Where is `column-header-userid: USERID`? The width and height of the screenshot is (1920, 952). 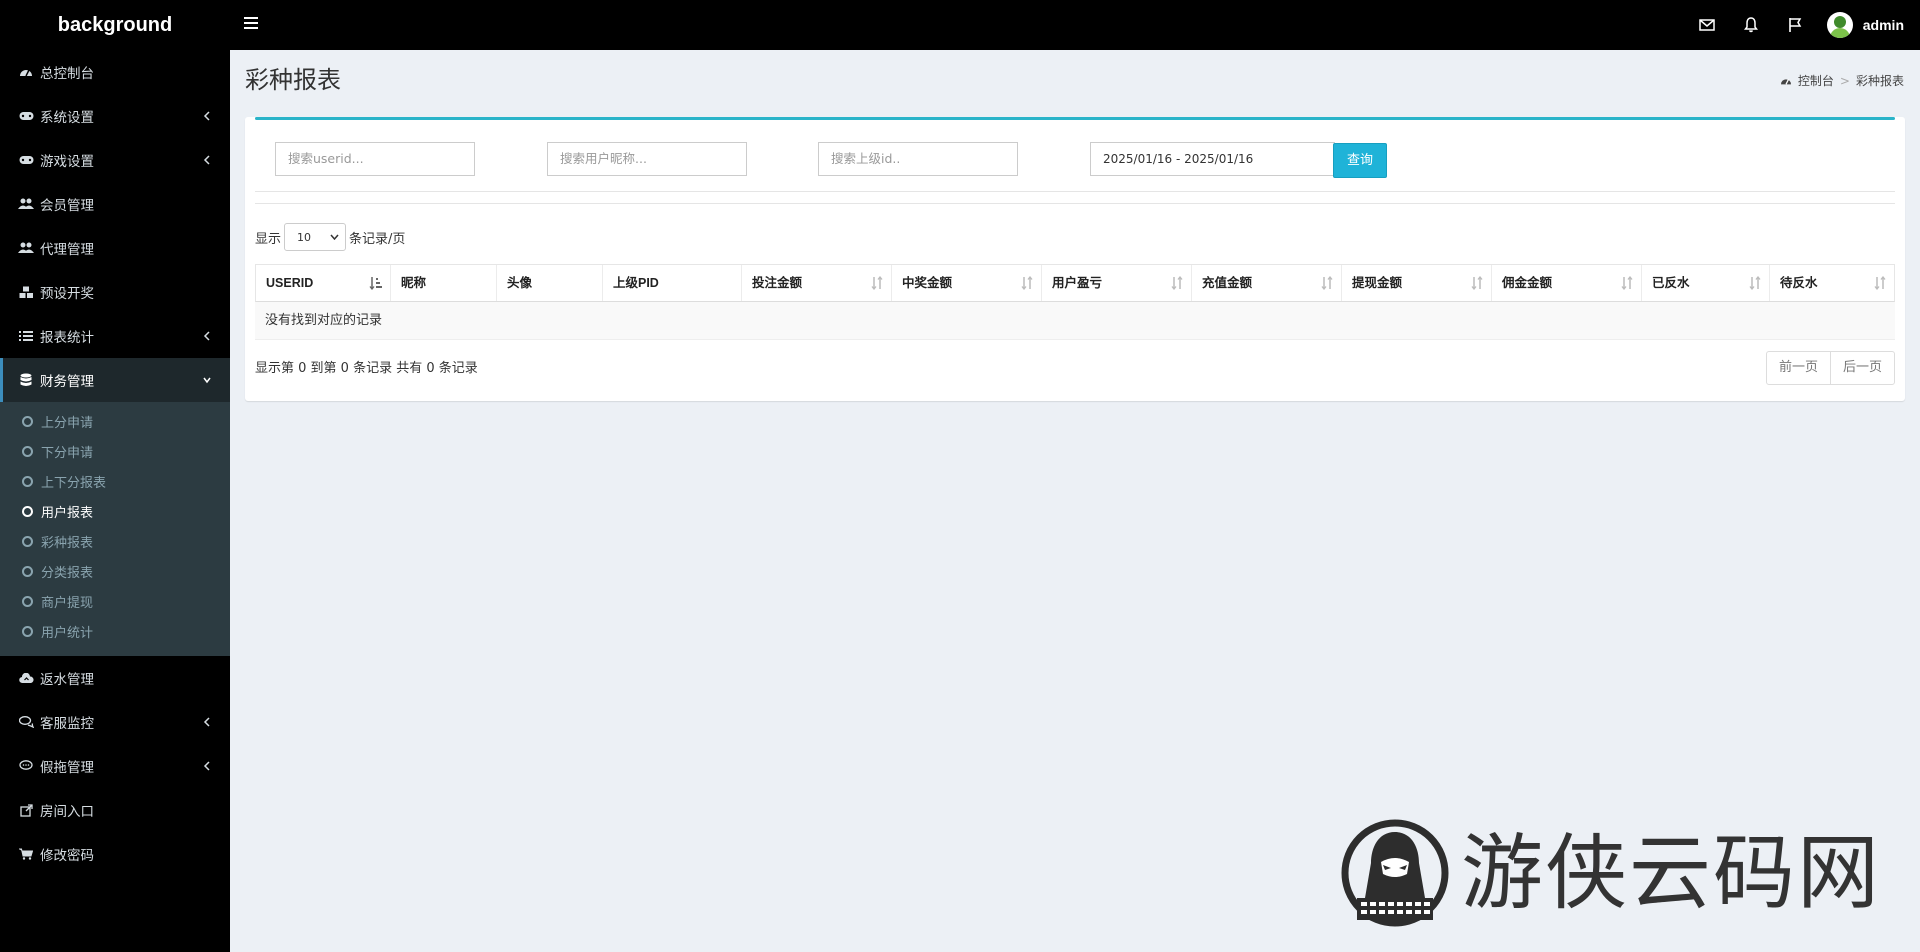
column-header-userid: USERID is located at coordinates (323, 283).